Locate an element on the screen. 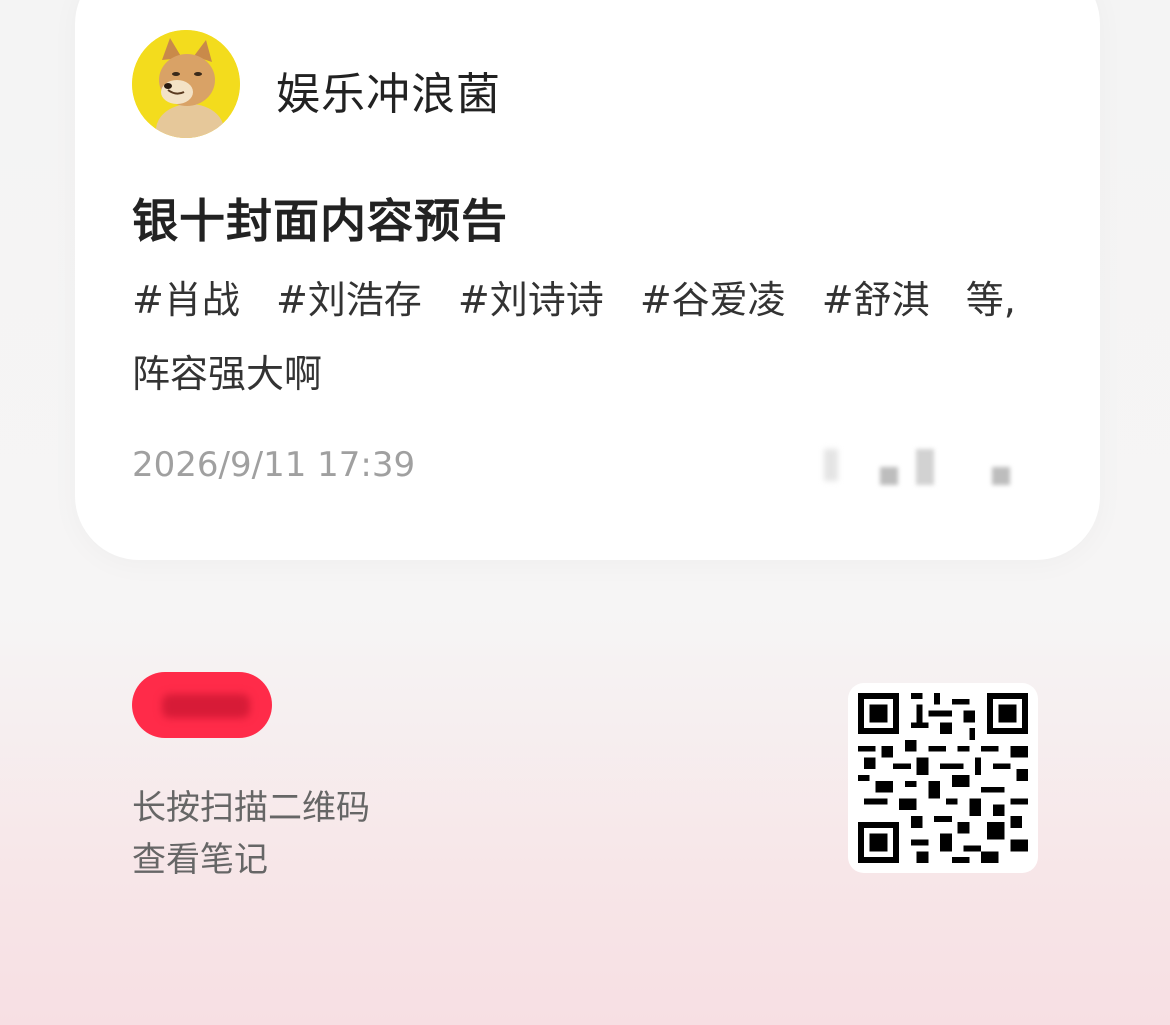  hashtag: #刘浩存 is located at coordinates (349, 300).